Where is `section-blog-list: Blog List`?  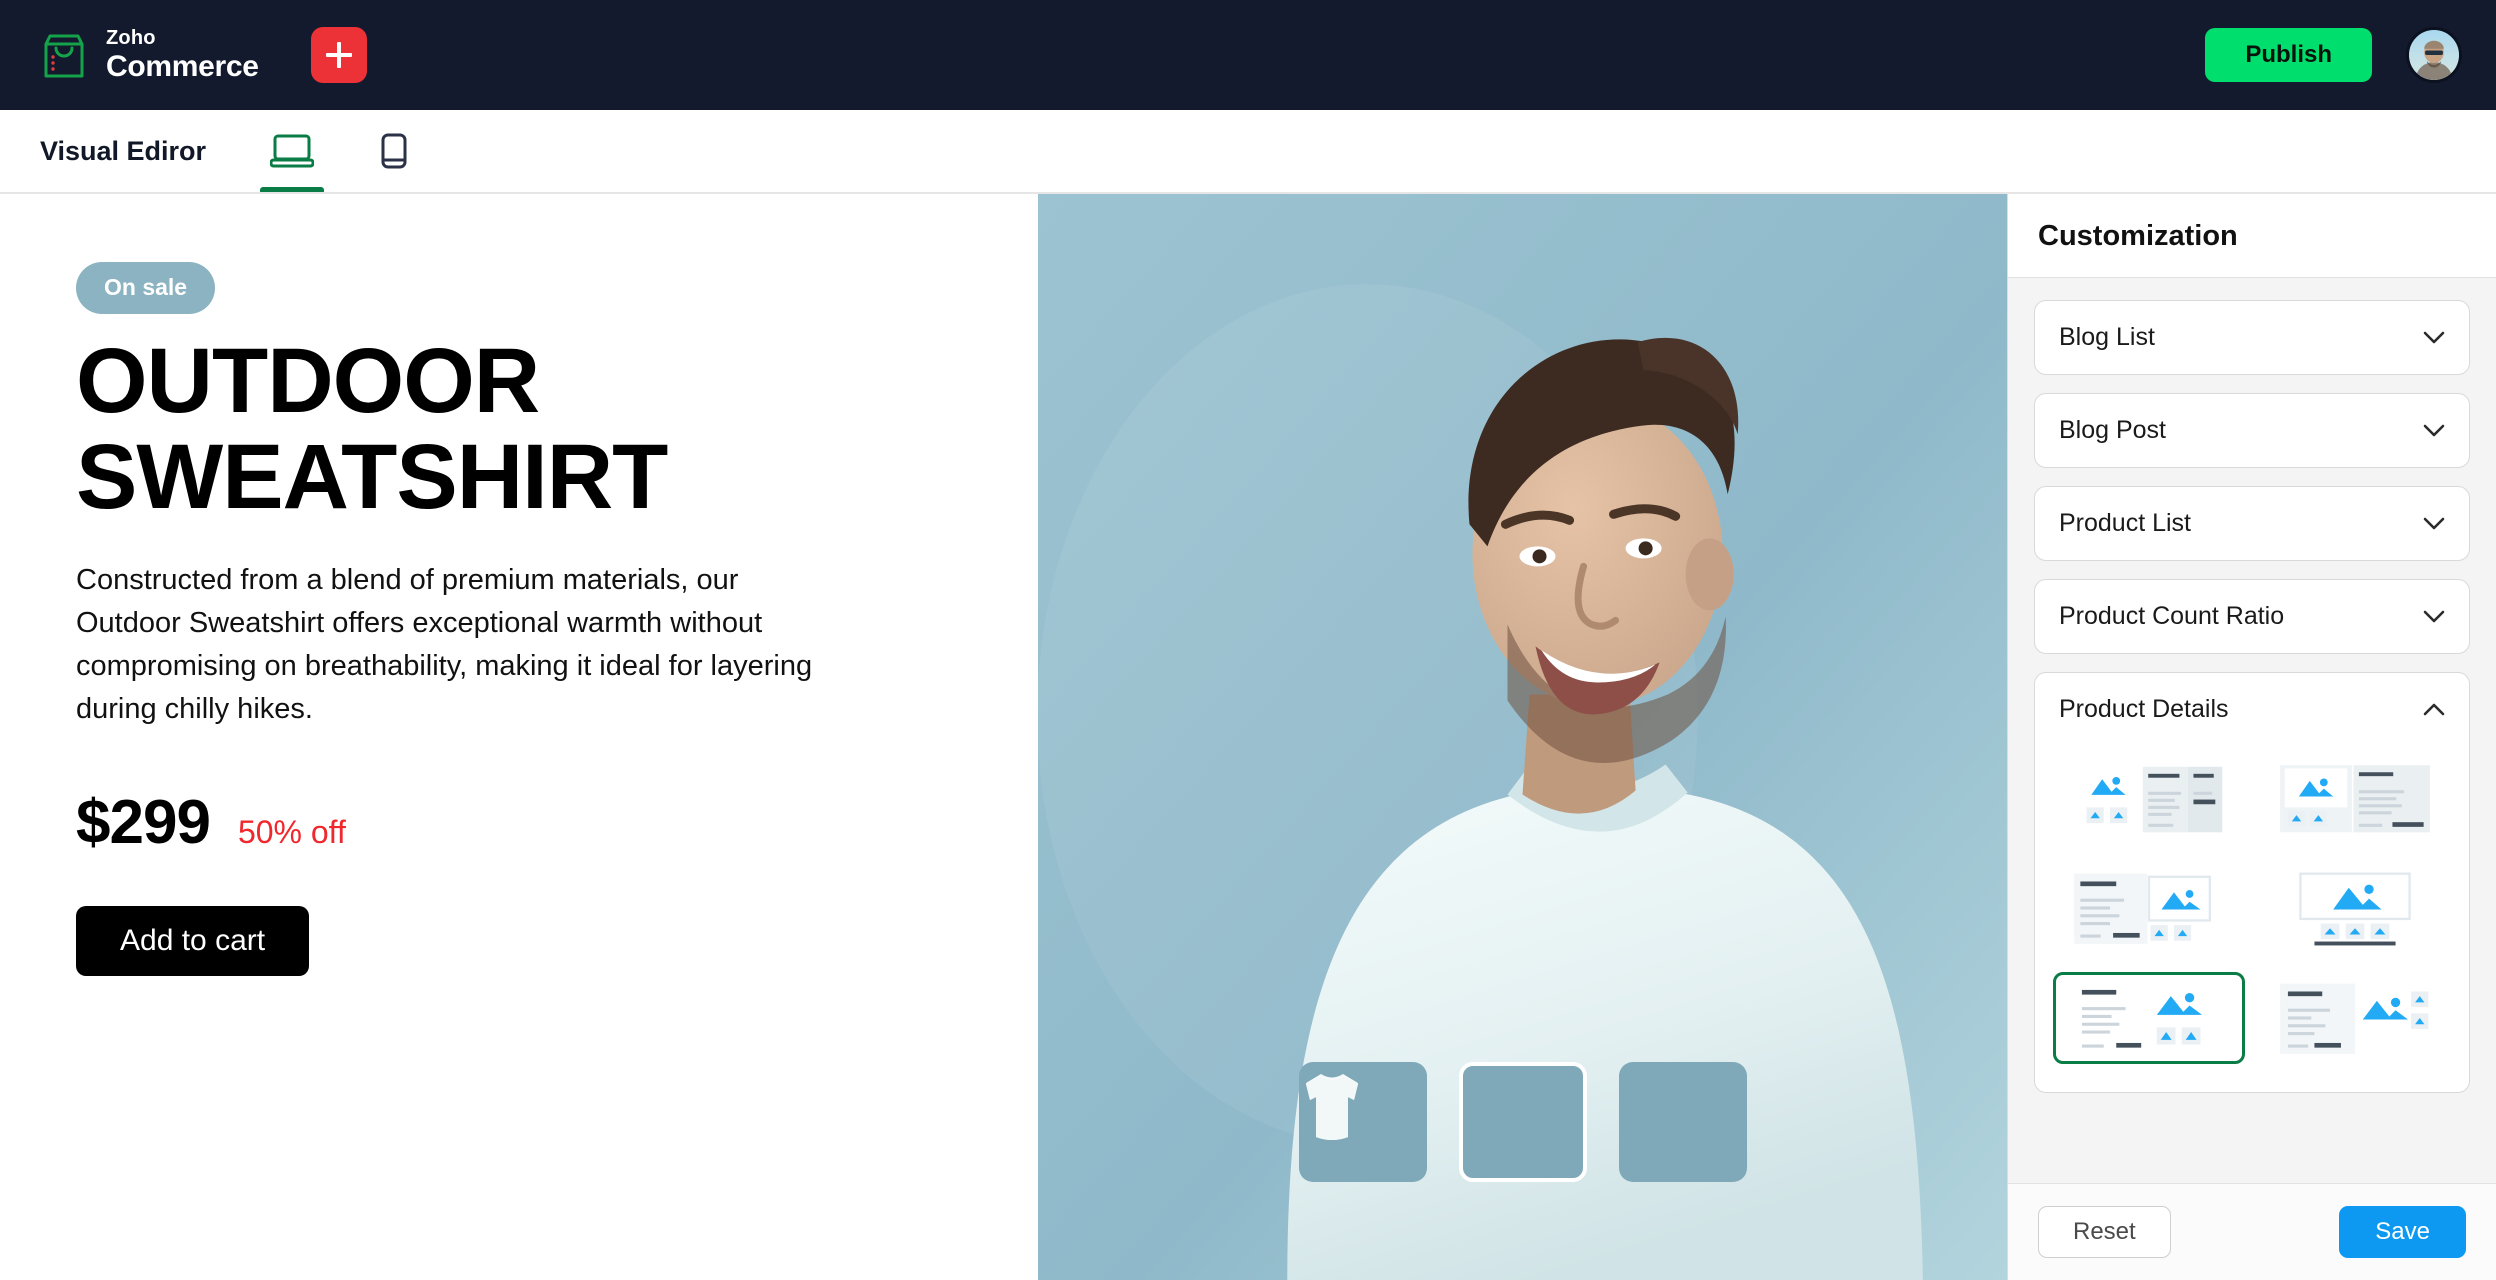
section-blog-list: Blog List is located at coordinates (2252, 337).